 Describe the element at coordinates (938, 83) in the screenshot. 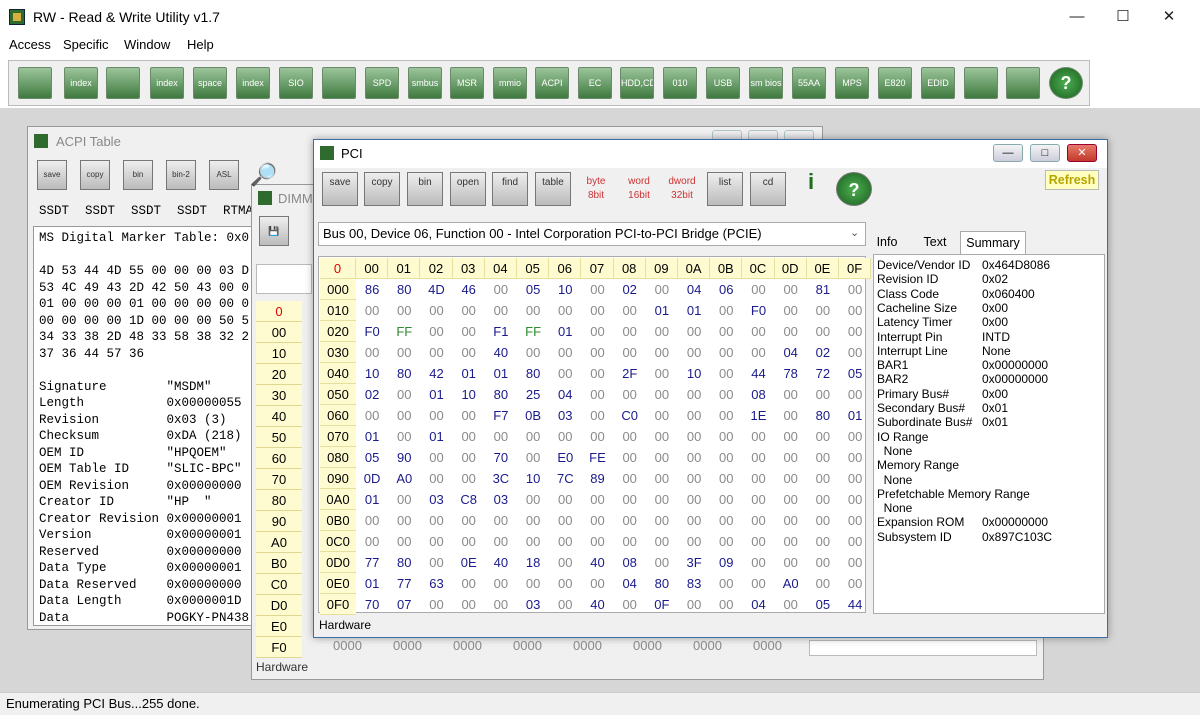

I see `edid-icon: EDID` at that location.